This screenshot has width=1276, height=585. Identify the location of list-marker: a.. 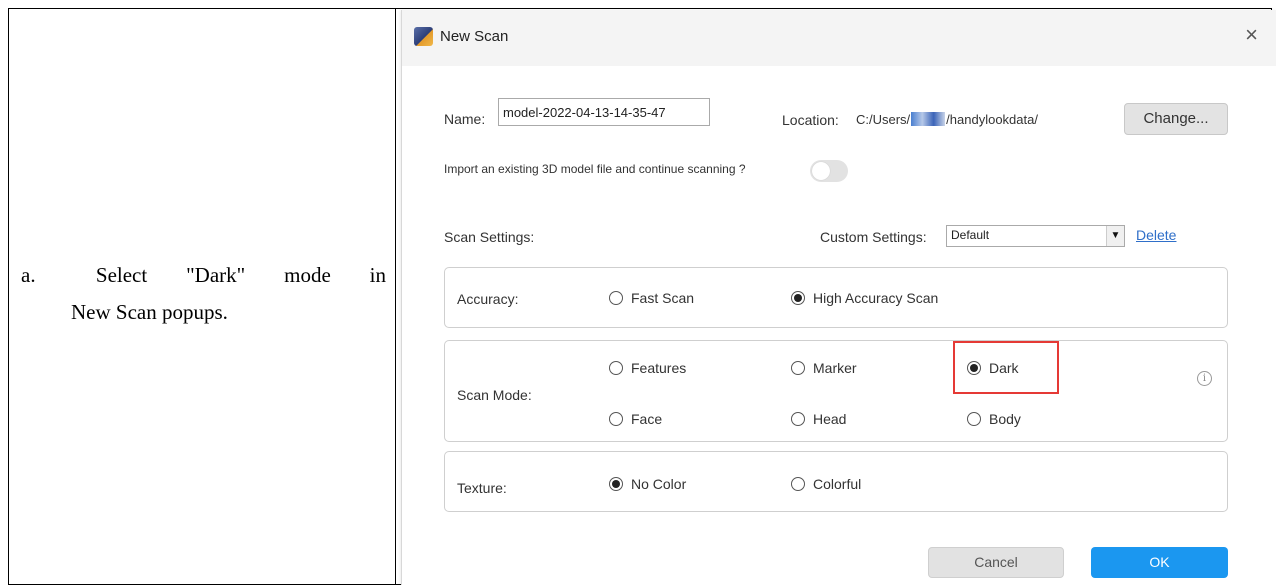
(28, 275).